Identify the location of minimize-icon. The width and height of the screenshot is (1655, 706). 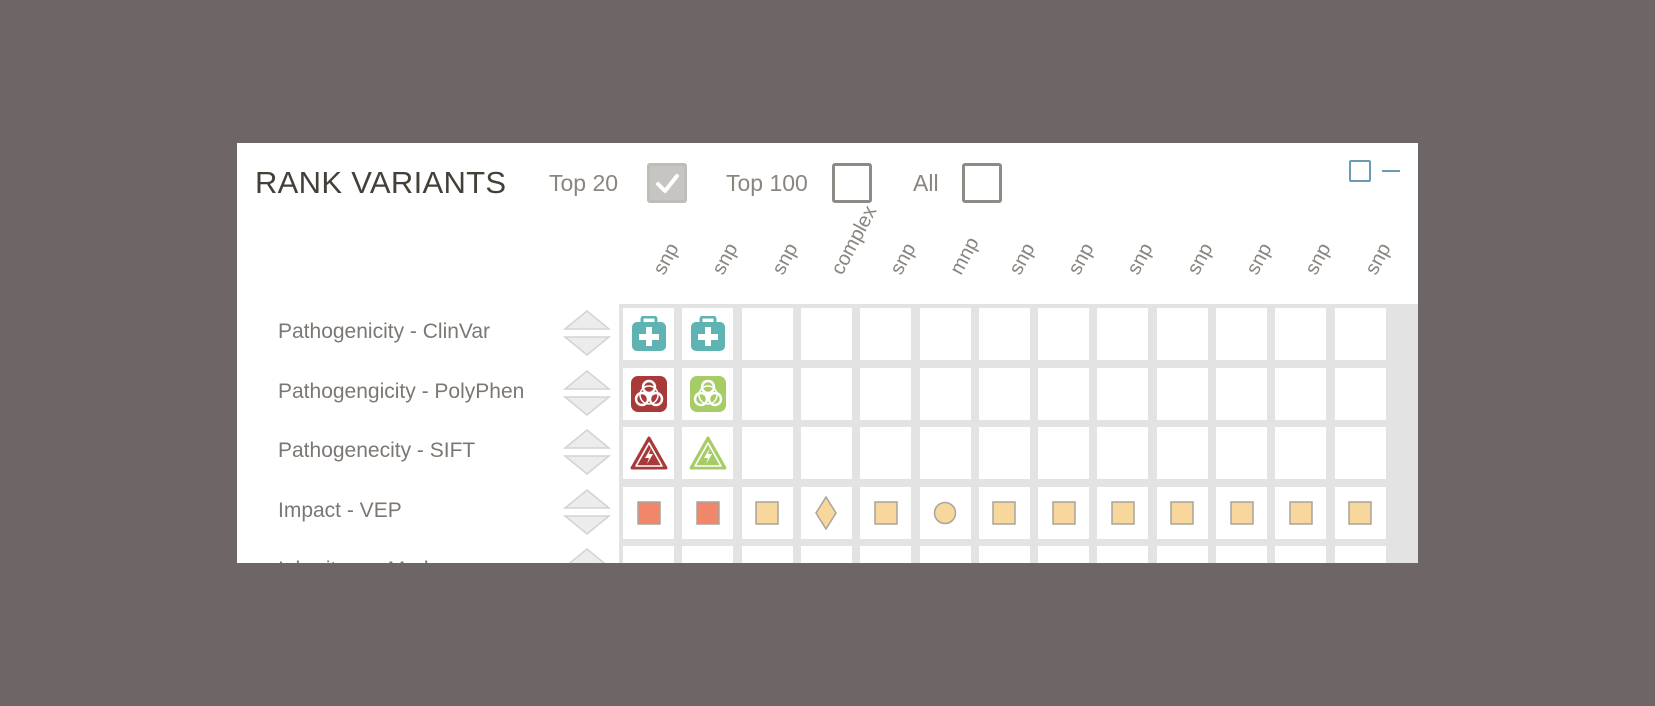
(1391, 171).